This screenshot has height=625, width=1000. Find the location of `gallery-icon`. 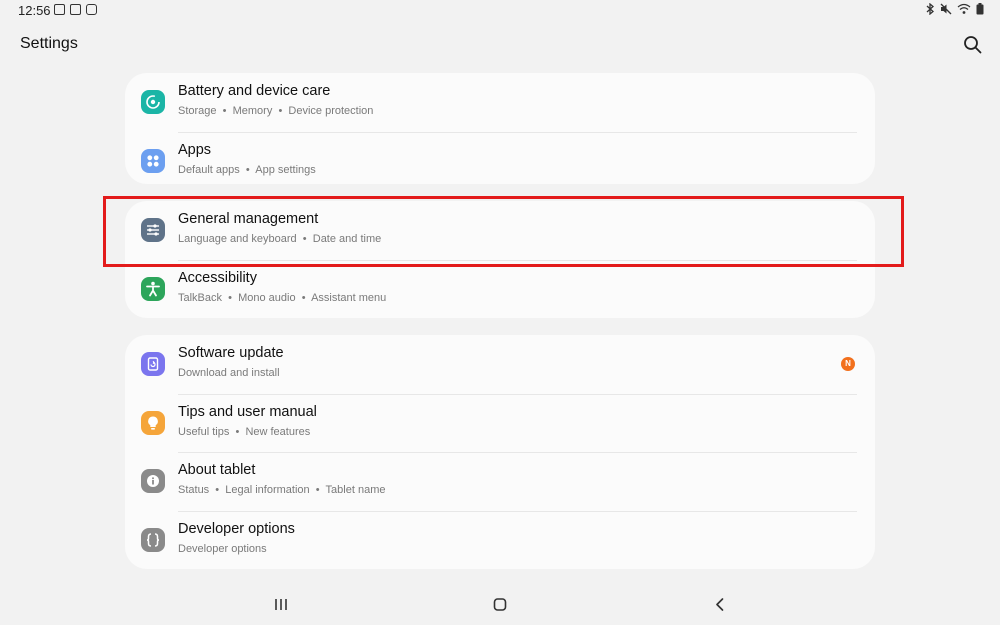

gallery-icon is located at coordinates (59, 9).